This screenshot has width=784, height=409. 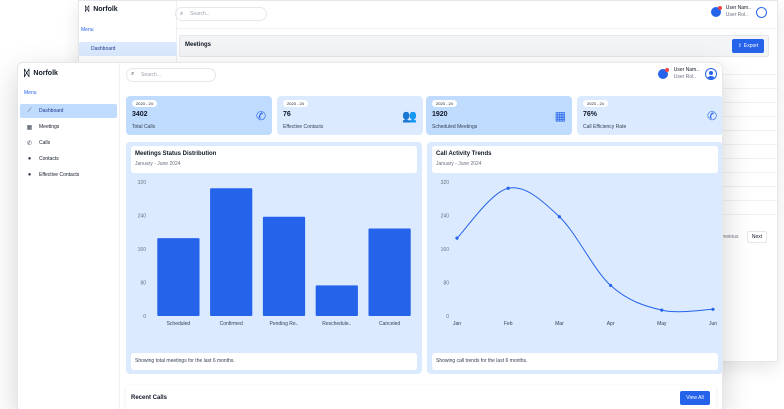 I want to click on stat-label: Scheduled Meetings, so click(x=455, y=127).